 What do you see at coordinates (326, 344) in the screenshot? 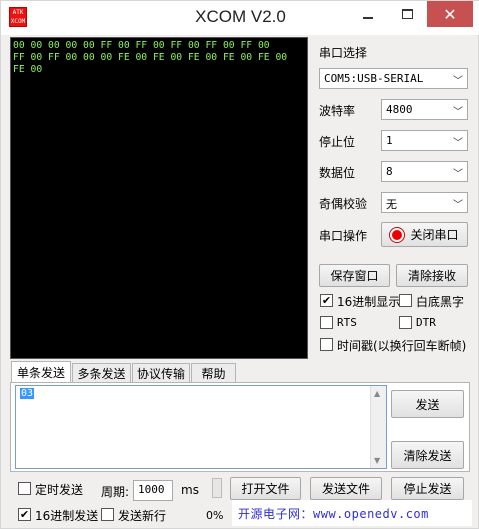
I see `timestamp-checkbox` at bounding box center [326, 344].